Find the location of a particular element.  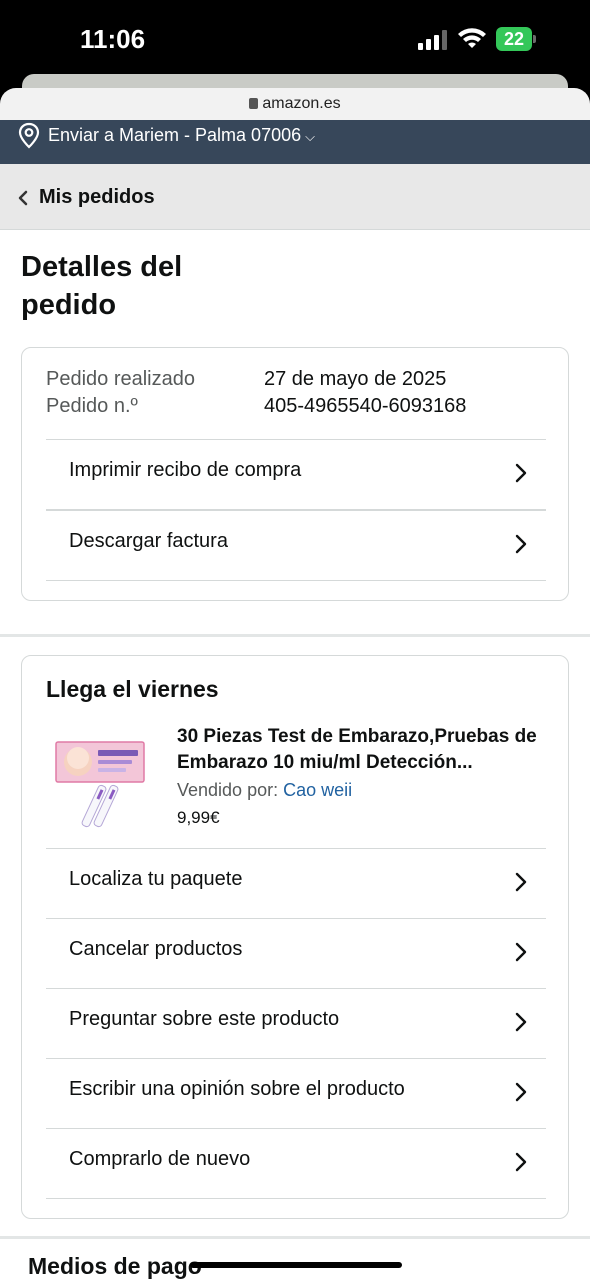

status-bar: 11:06 22 is located at coordinates (295, 39).